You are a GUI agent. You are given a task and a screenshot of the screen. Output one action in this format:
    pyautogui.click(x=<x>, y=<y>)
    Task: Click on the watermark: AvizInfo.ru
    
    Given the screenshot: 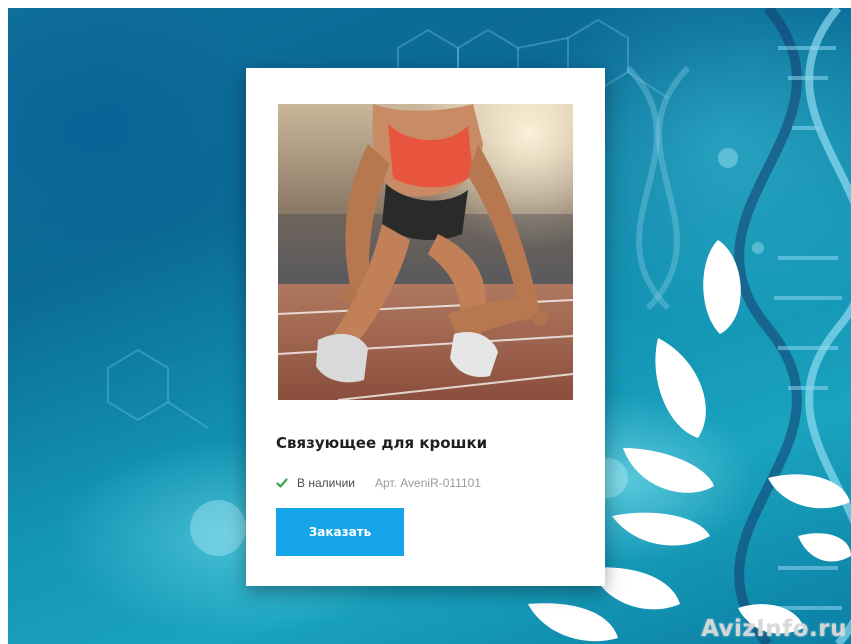 What is the action you would take?
    pyautogui.click(x=774, y=629)
    